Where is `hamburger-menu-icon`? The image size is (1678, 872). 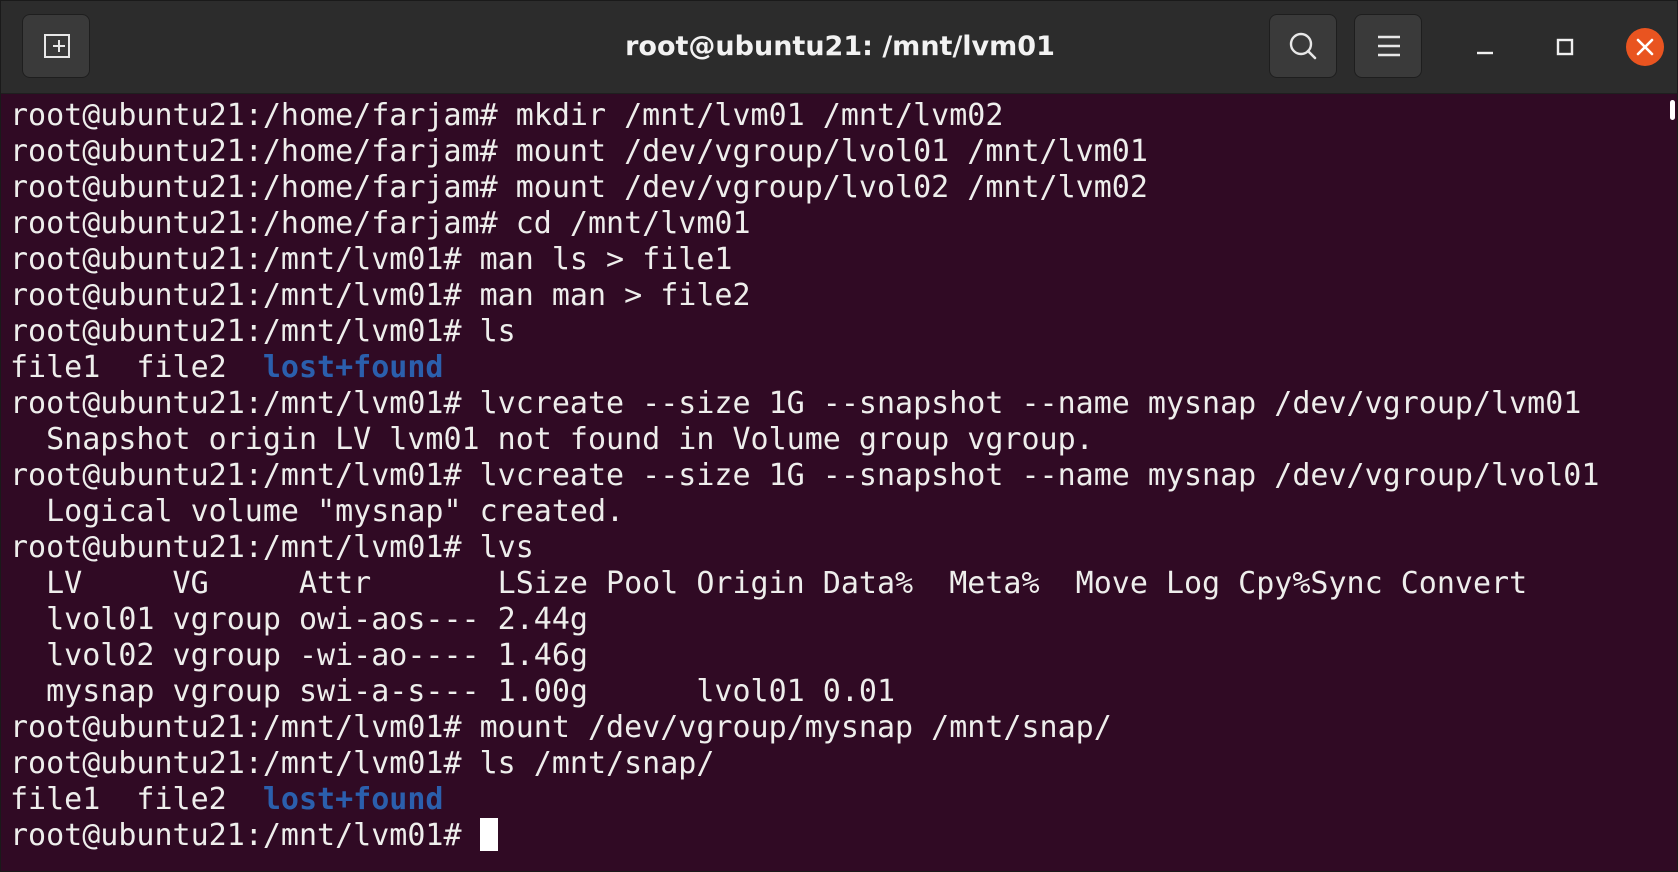 hamburger-menu-icon is located at coordinates (1389, 46).